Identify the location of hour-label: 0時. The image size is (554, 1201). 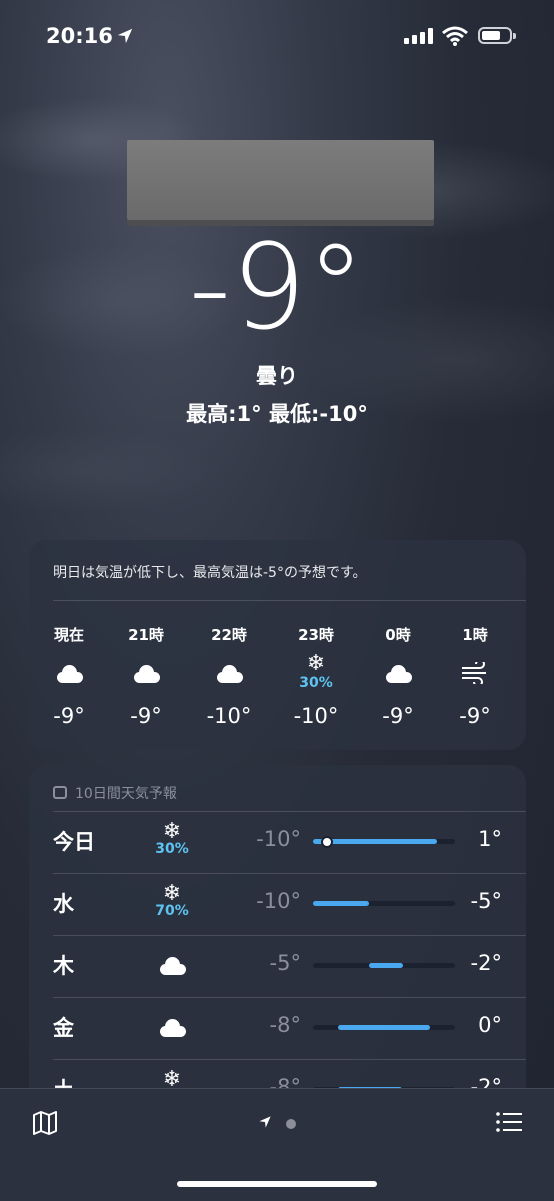
(398, 635).